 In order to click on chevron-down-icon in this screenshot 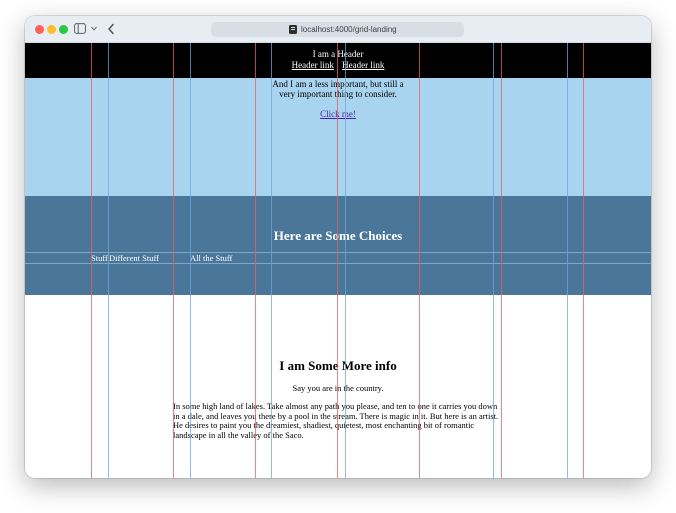, I will do `click(94, 28)`.